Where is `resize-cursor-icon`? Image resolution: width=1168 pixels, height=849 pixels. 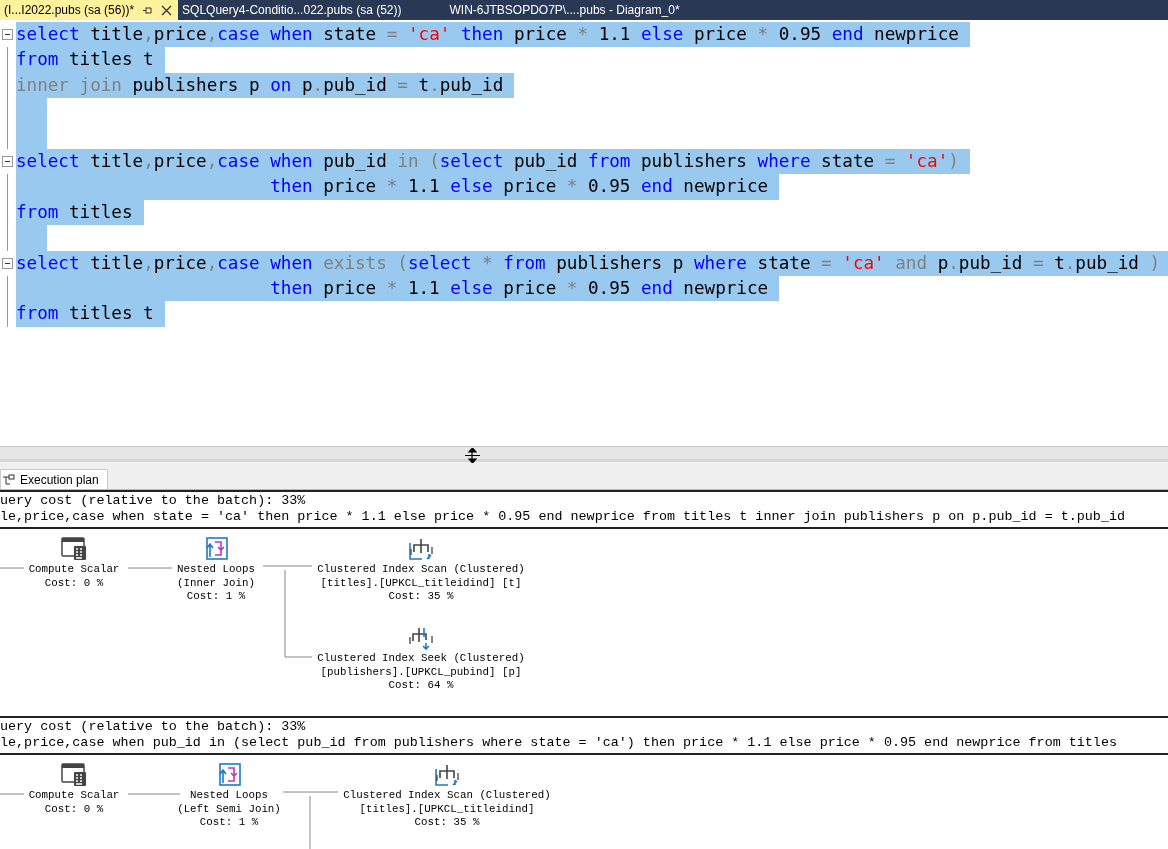
resize-cursor-icon is located at coordinates (472, 455).